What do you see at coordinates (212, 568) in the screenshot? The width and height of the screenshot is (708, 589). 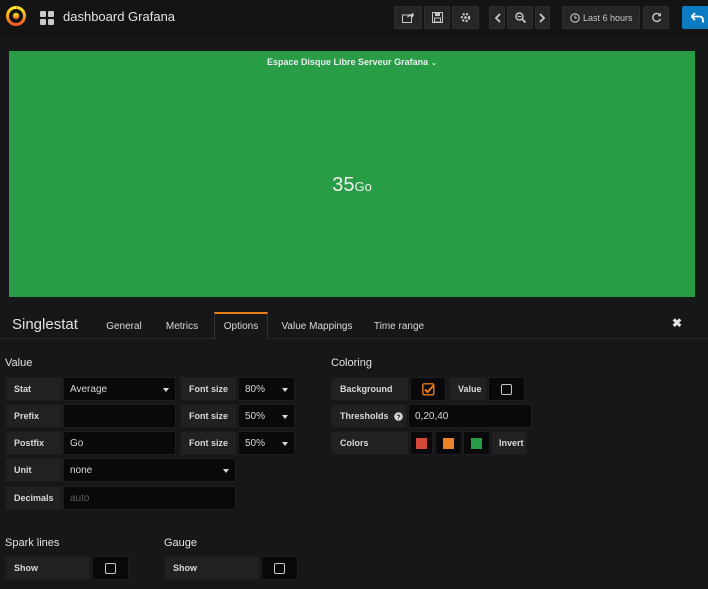 I see `gauge-show-label: Show` at bounding box center [212, 568].